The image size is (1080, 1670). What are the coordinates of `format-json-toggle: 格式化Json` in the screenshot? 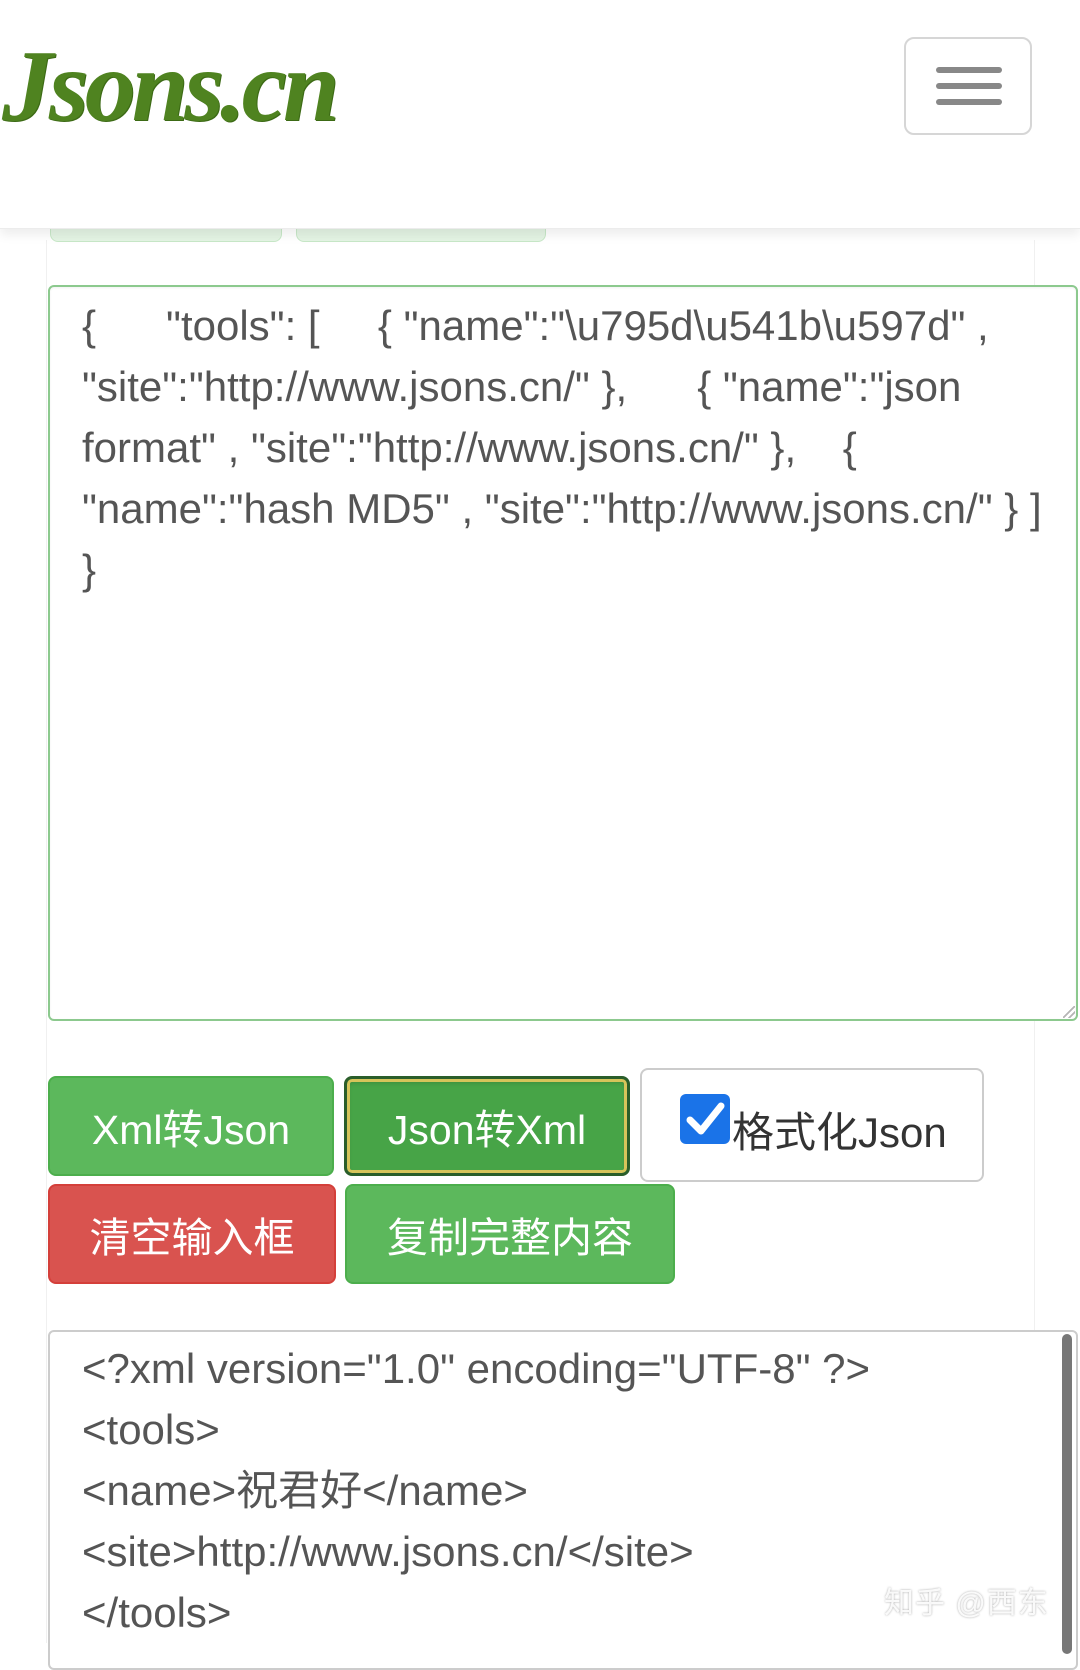 It's located at (812, 1125).